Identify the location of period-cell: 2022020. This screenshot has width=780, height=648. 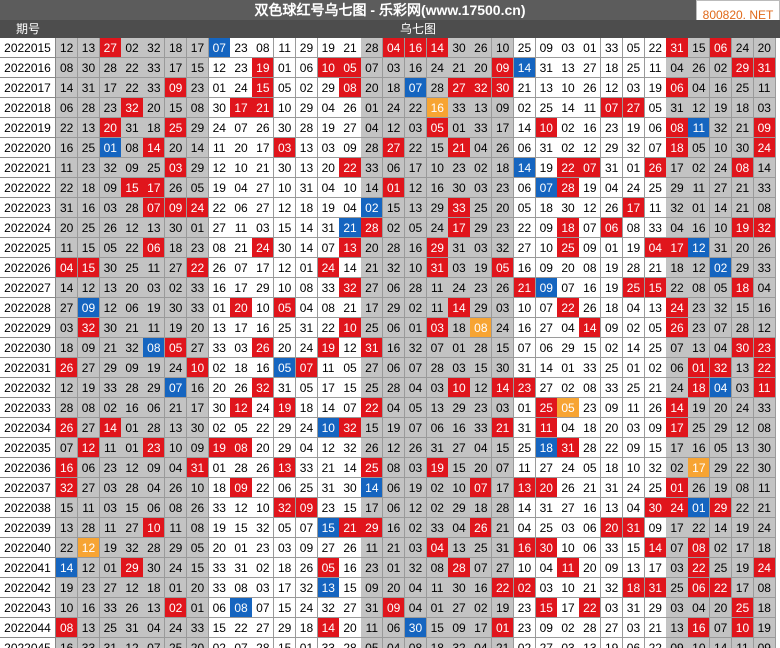
(28, 148).